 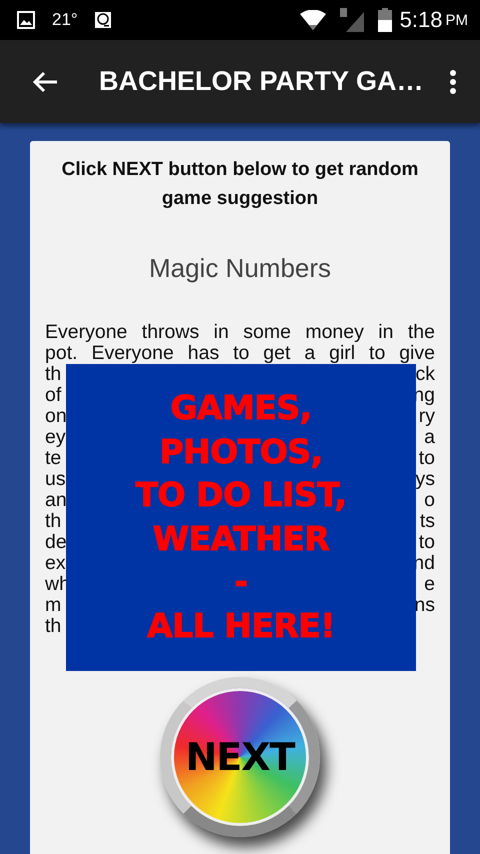 What do you see at coordinates (45, 81) in the screenshot?
I see `back-arrow-icon` at bounding box center [45, 81].